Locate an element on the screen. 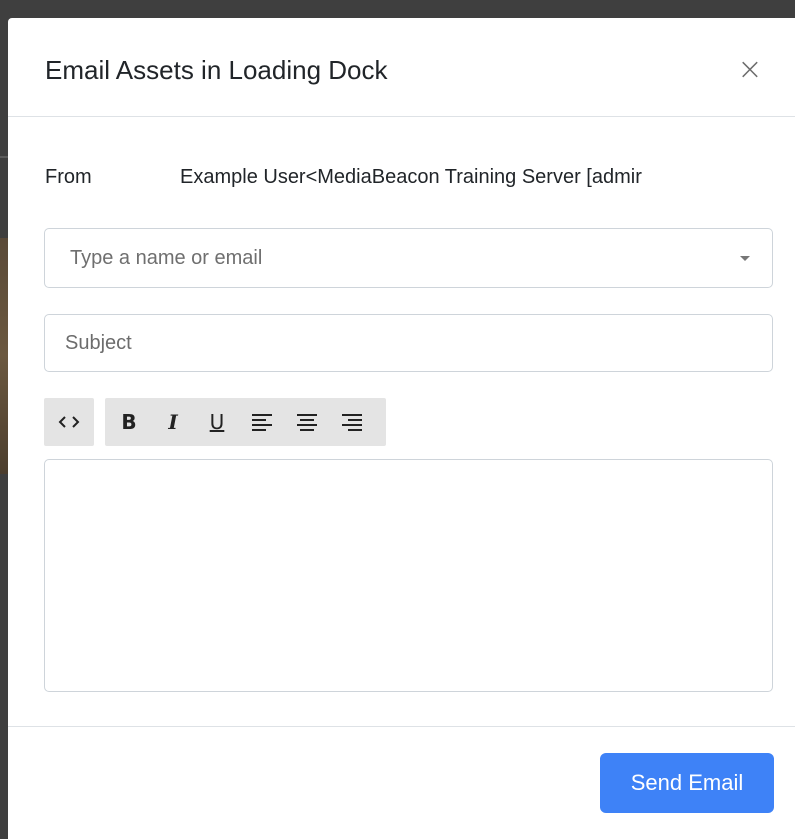 The height and width of the screenshot is (839, 795). close-icon: × is located at coordinates (750, 69).